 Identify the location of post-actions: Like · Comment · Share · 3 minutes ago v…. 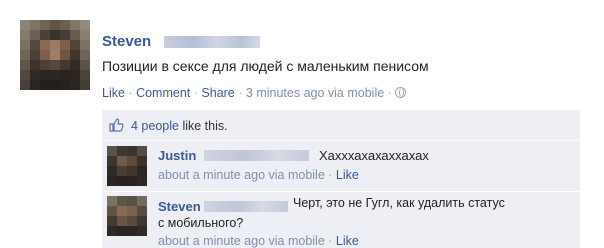
(254, 93).